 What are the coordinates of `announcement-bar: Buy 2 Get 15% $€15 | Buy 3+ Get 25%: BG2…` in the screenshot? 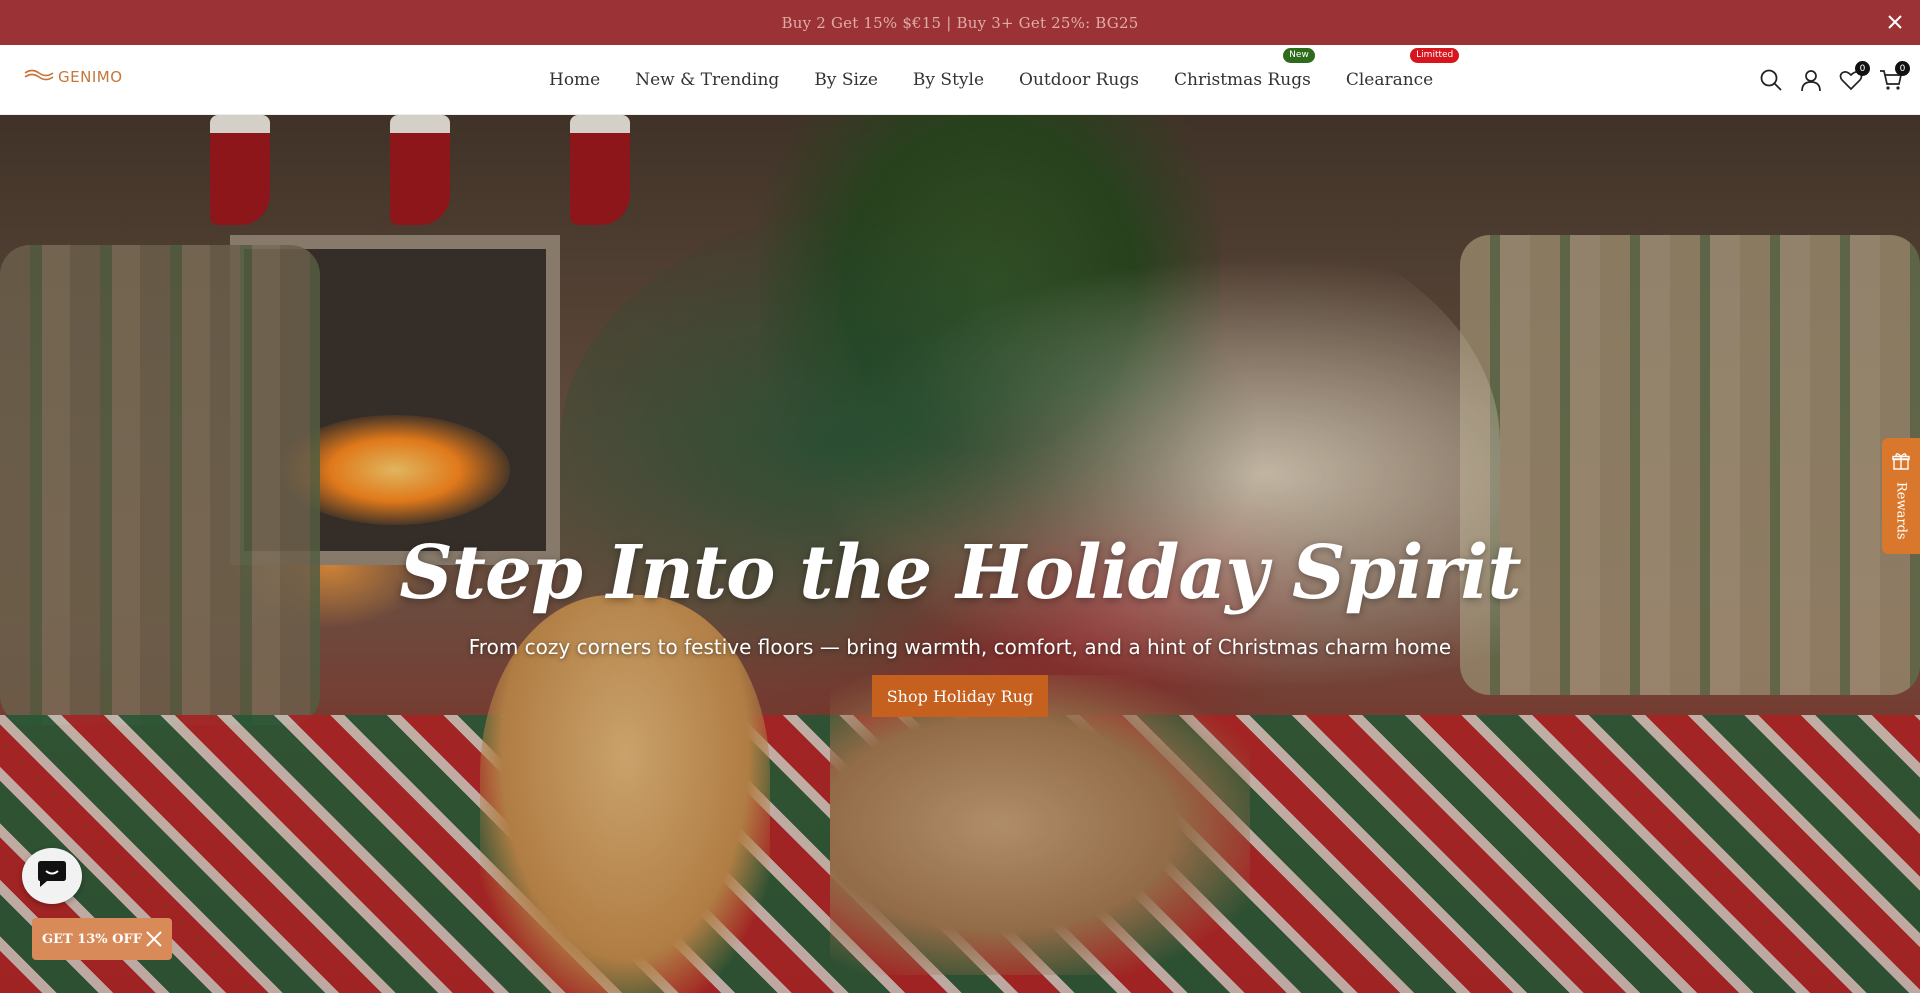 It's located at (960, 22).